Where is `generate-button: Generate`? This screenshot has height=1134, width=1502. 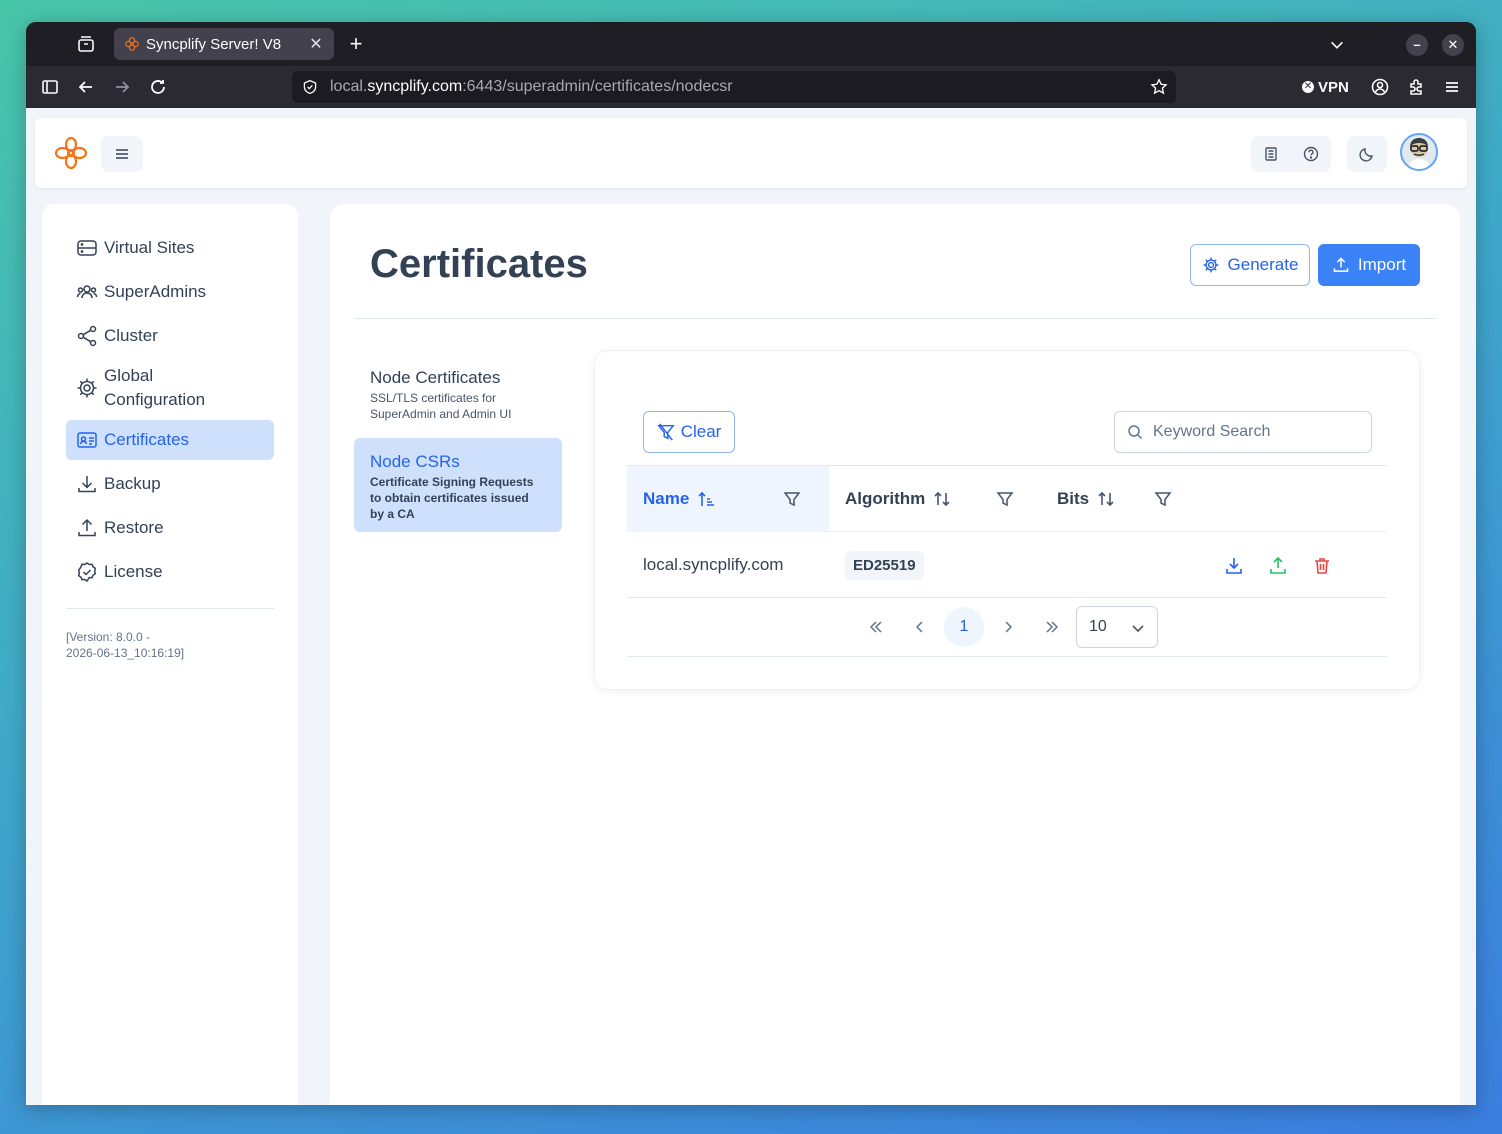 generate-button: Generate is located at coordinates (1250, 265).